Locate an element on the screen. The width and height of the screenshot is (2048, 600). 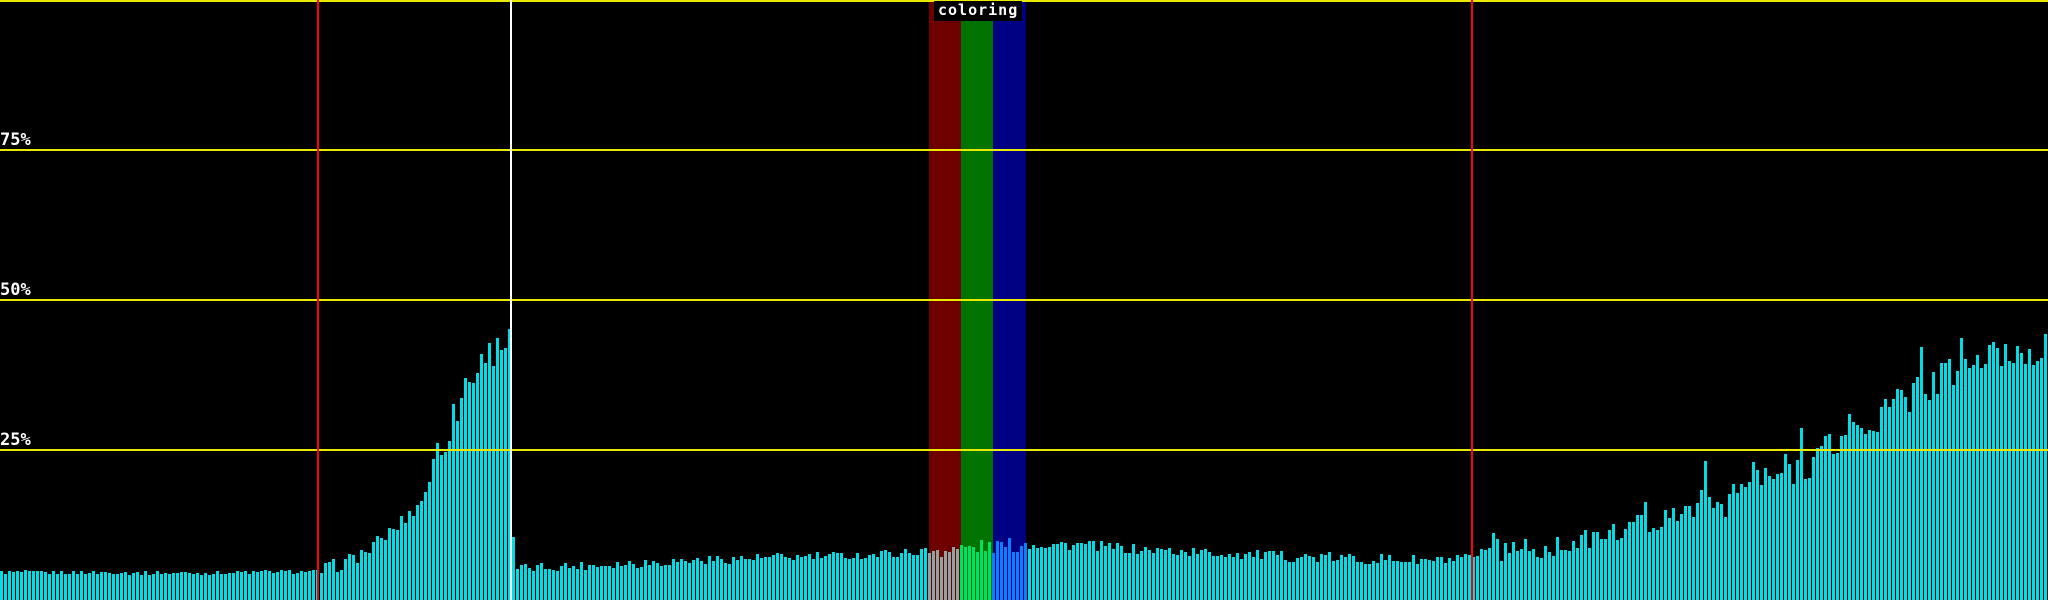
coloring-section-label: coloring is located at coordinates (978, 11).